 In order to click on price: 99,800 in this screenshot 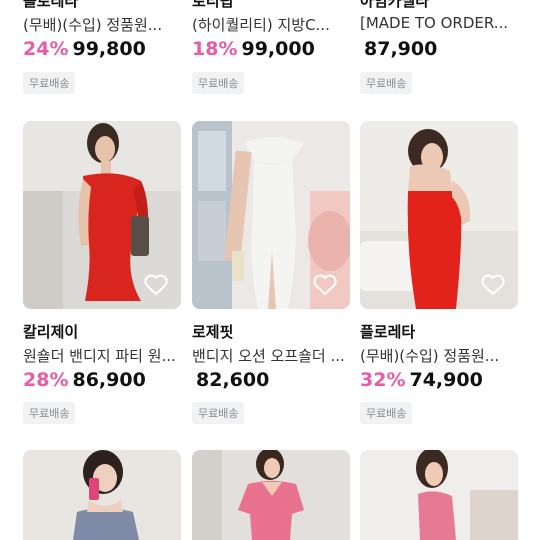, I will do `click(109, 49)`.